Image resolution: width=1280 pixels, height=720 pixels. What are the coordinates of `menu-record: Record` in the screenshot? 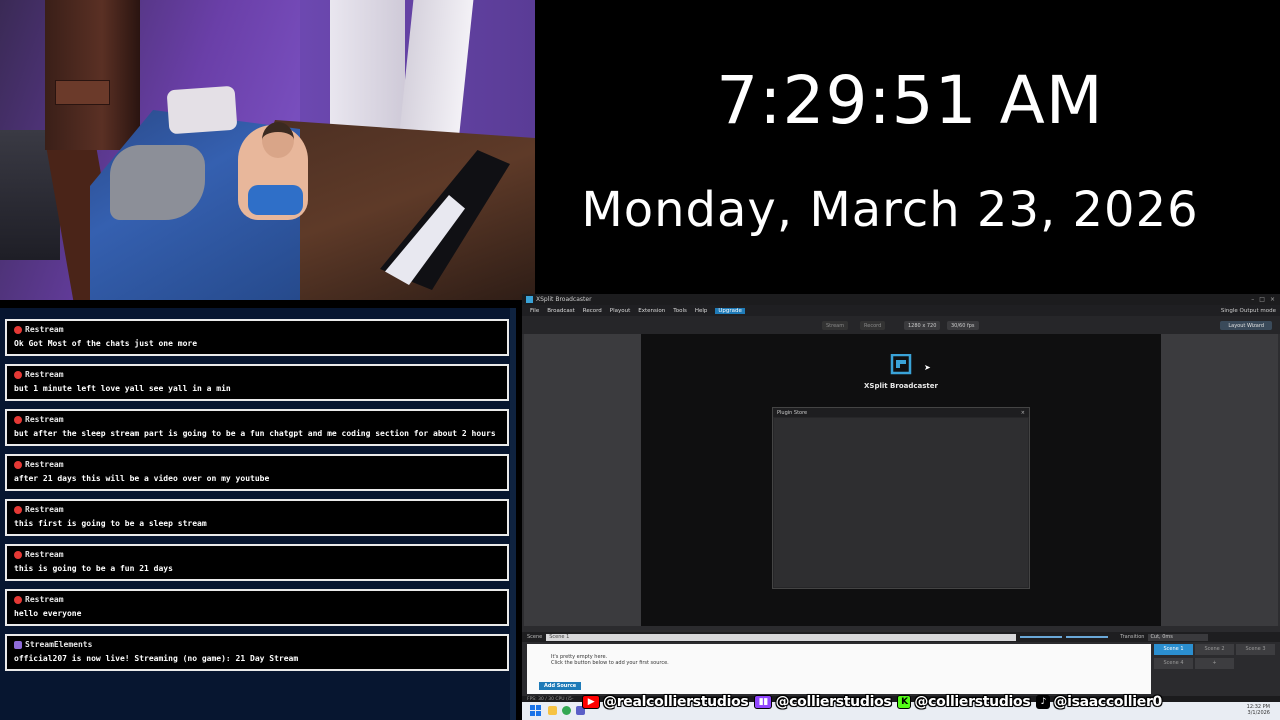 It's located at (592, 311).